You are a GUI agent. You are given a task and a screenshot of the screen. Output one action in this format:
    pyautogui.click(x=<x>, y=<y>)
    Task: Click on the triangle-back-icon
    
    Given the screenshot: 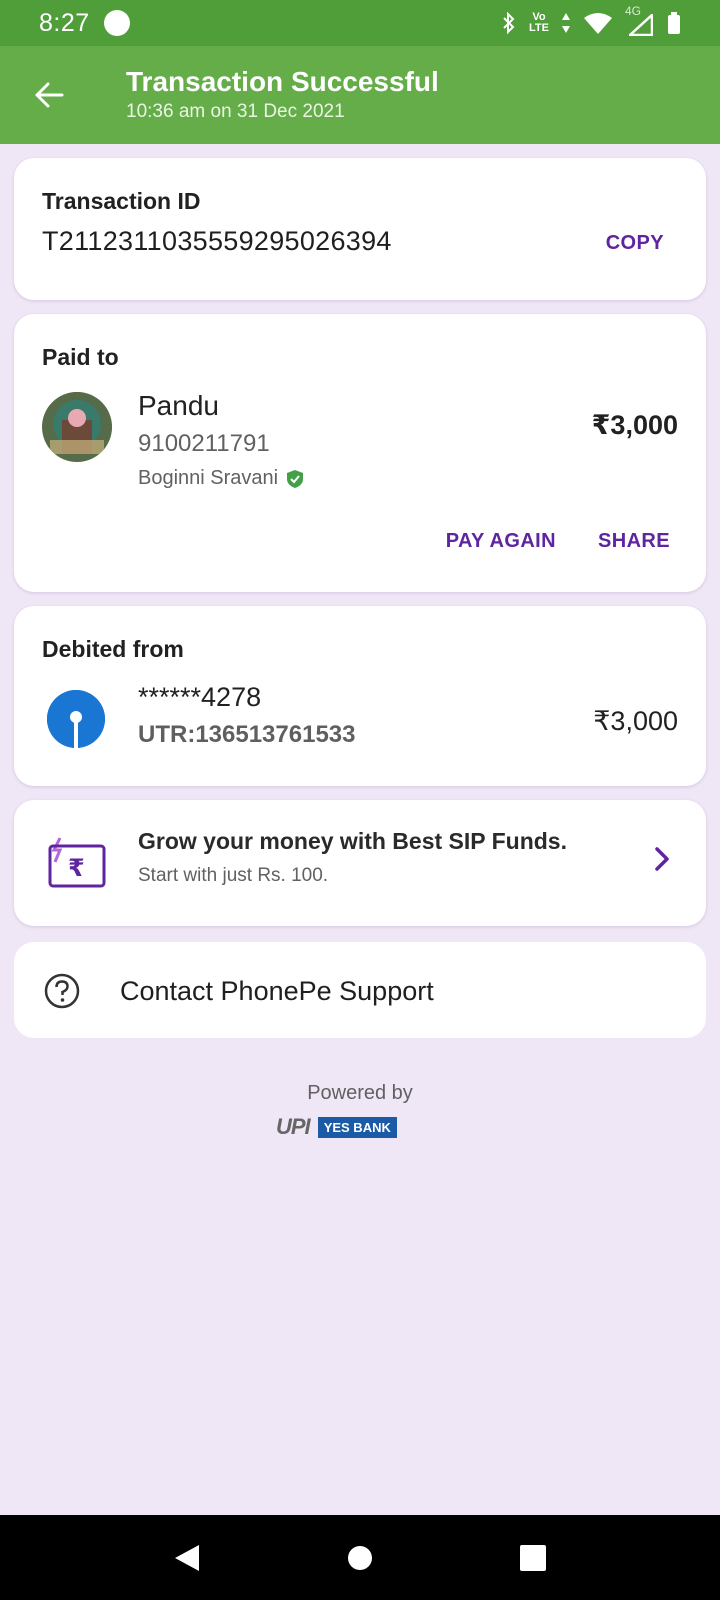 What is the action you would take?
    pyautogui.click(x=186, y=1557)
    